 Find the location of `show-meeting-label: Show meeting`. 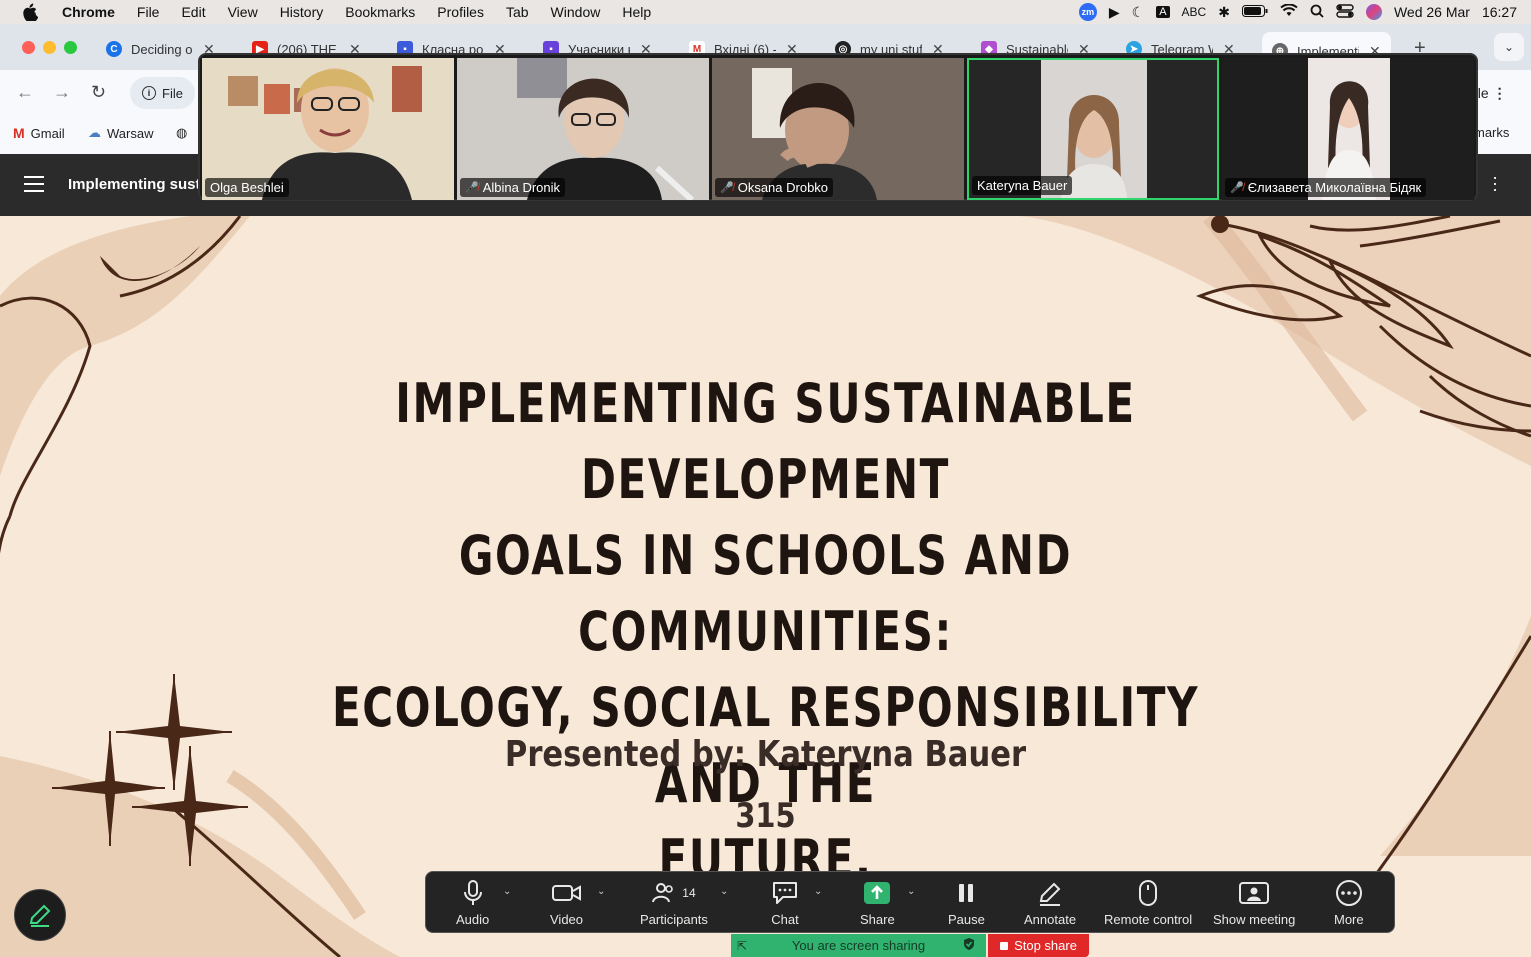

show-meeting-label: Show meeting is located at coordinates (1254, 919).